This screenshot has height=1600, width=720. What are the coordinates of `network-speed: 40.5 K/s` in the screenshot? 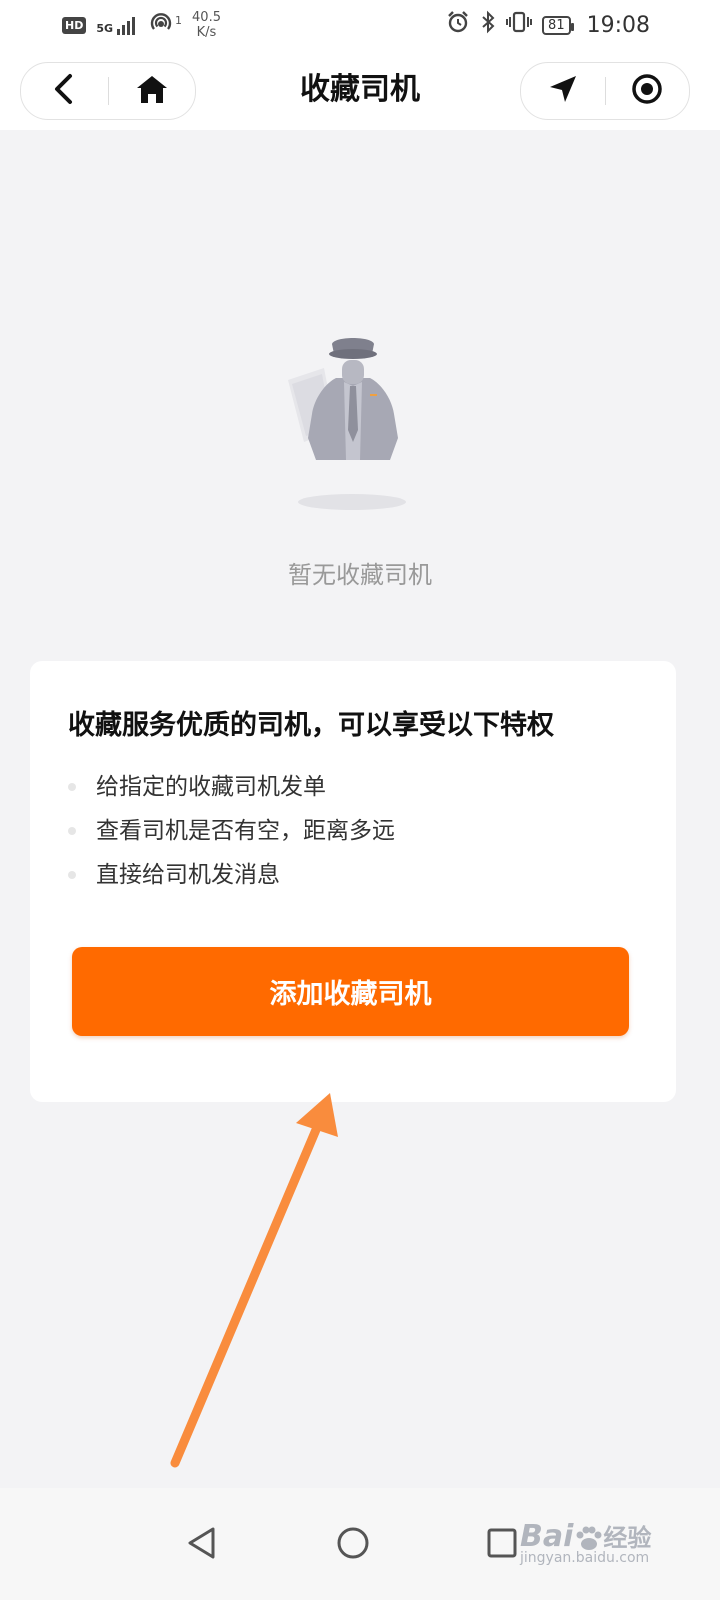 It's located at (206, 25).